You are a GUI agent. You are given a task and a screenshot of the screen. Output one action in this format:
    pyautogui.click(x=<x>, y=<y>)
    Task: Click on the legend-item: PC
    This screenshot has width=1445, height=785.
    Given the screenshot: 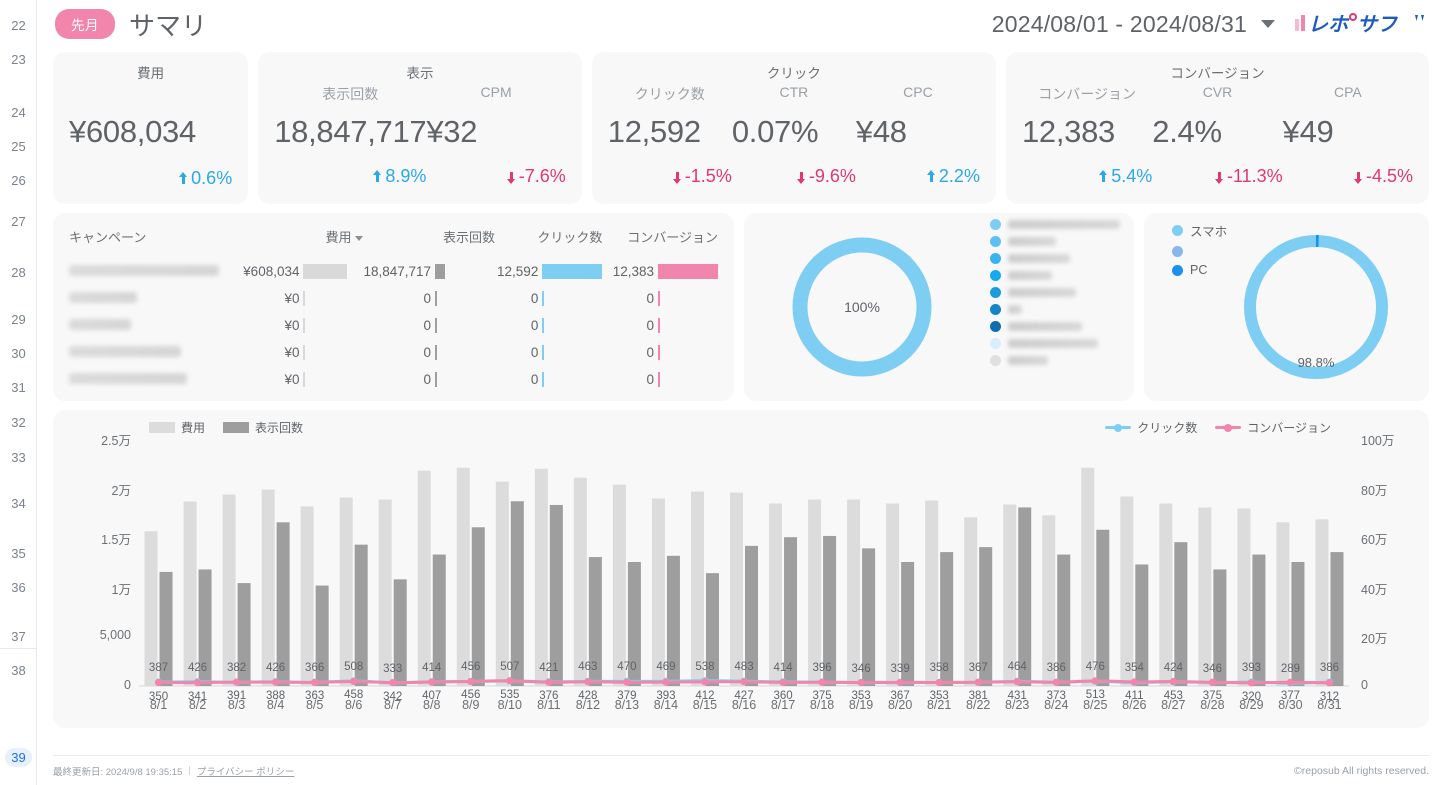 What is the action you would take?
    pyautogui.click(x=1199, y=270)
    